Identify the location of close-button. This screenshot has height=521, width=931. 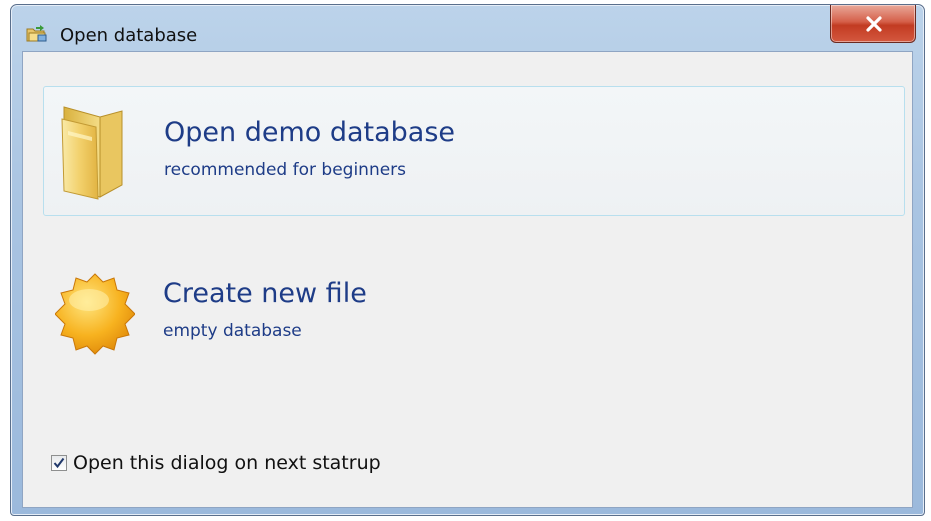
(873, 24).